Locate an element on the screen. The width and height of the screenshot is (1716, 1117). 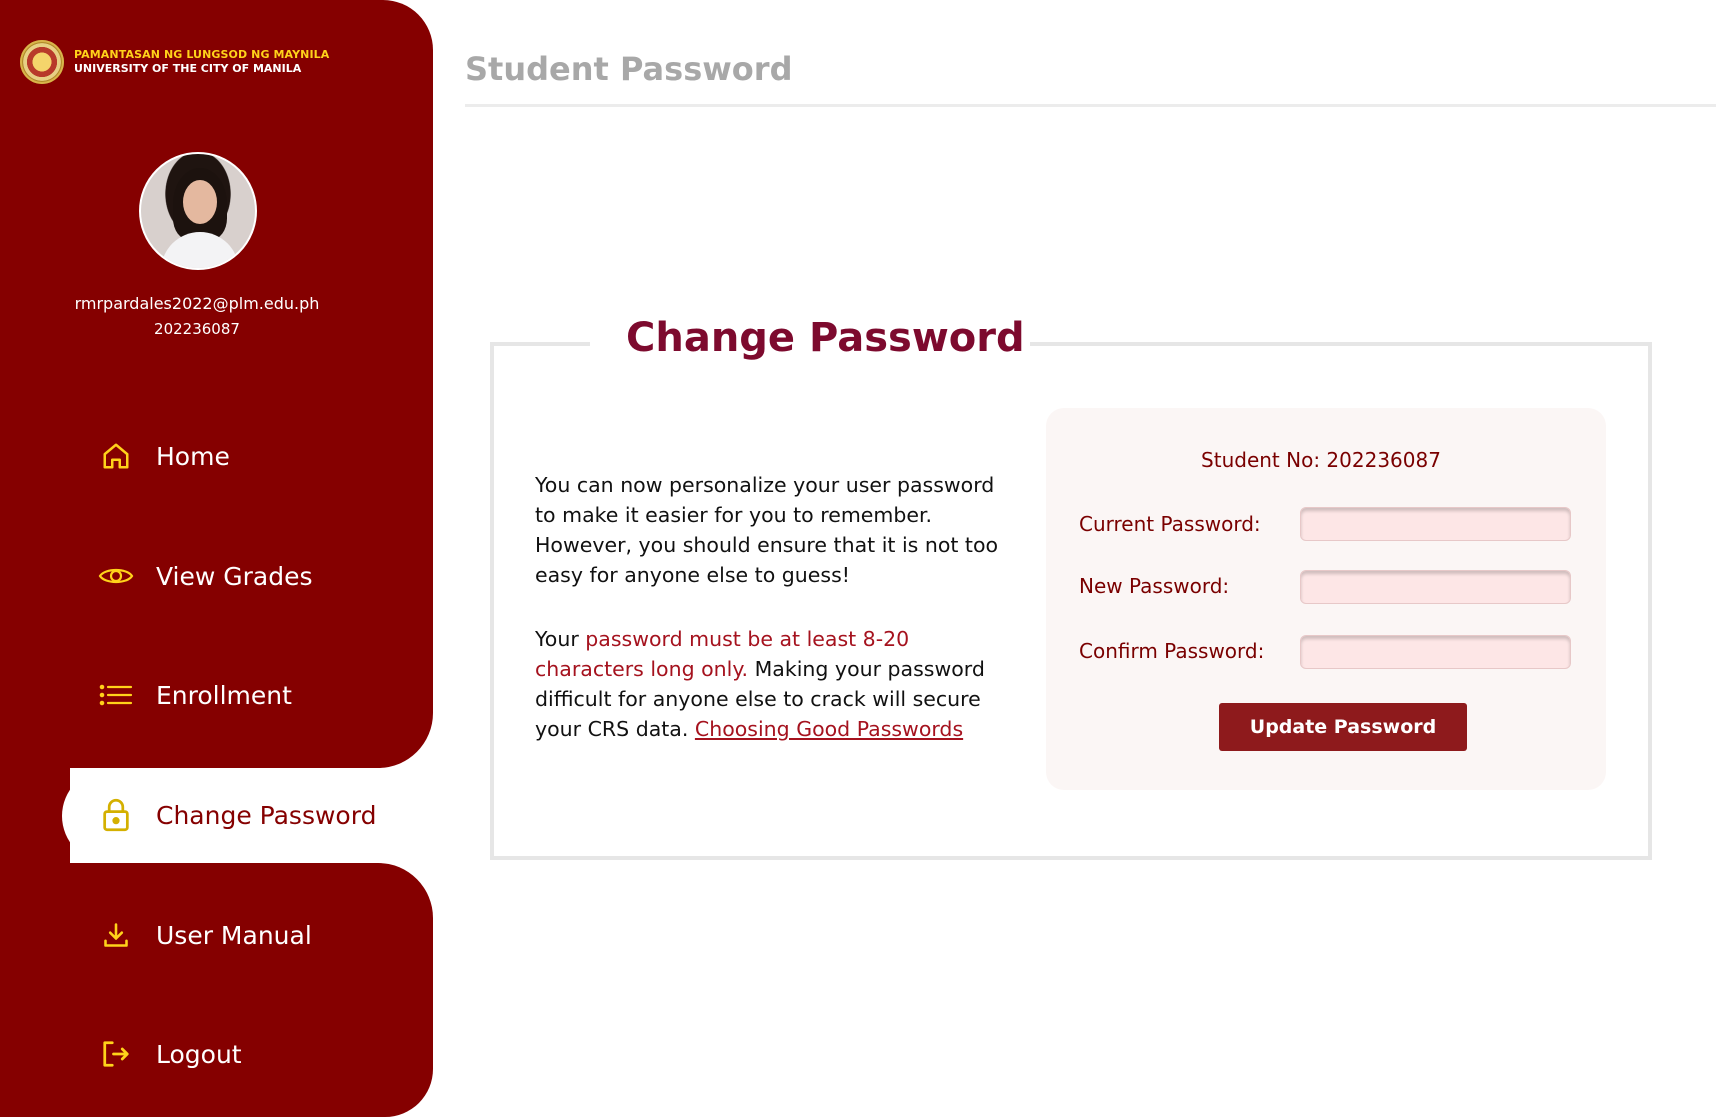
user-email: rmrpardales2022@plm.edu.ph is located at coordinates (197, 303).